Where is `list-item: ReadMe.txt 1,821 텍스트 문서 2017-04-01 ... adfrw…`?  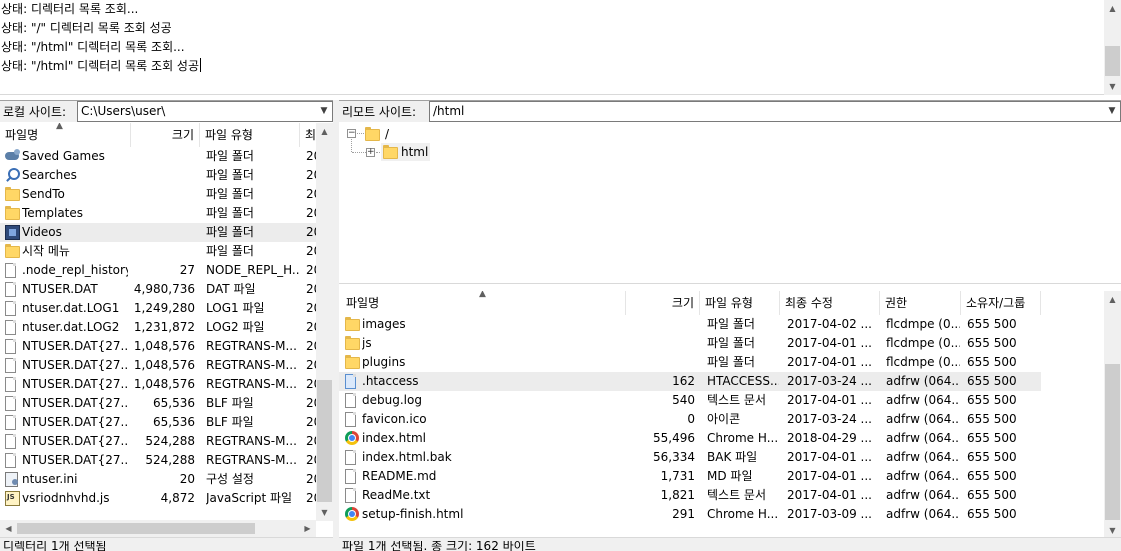 list-item: ReadMe.txt 1,821 텍스트 문서 2017-04-01 ... adfrw… is located at coordinates (690, 495).